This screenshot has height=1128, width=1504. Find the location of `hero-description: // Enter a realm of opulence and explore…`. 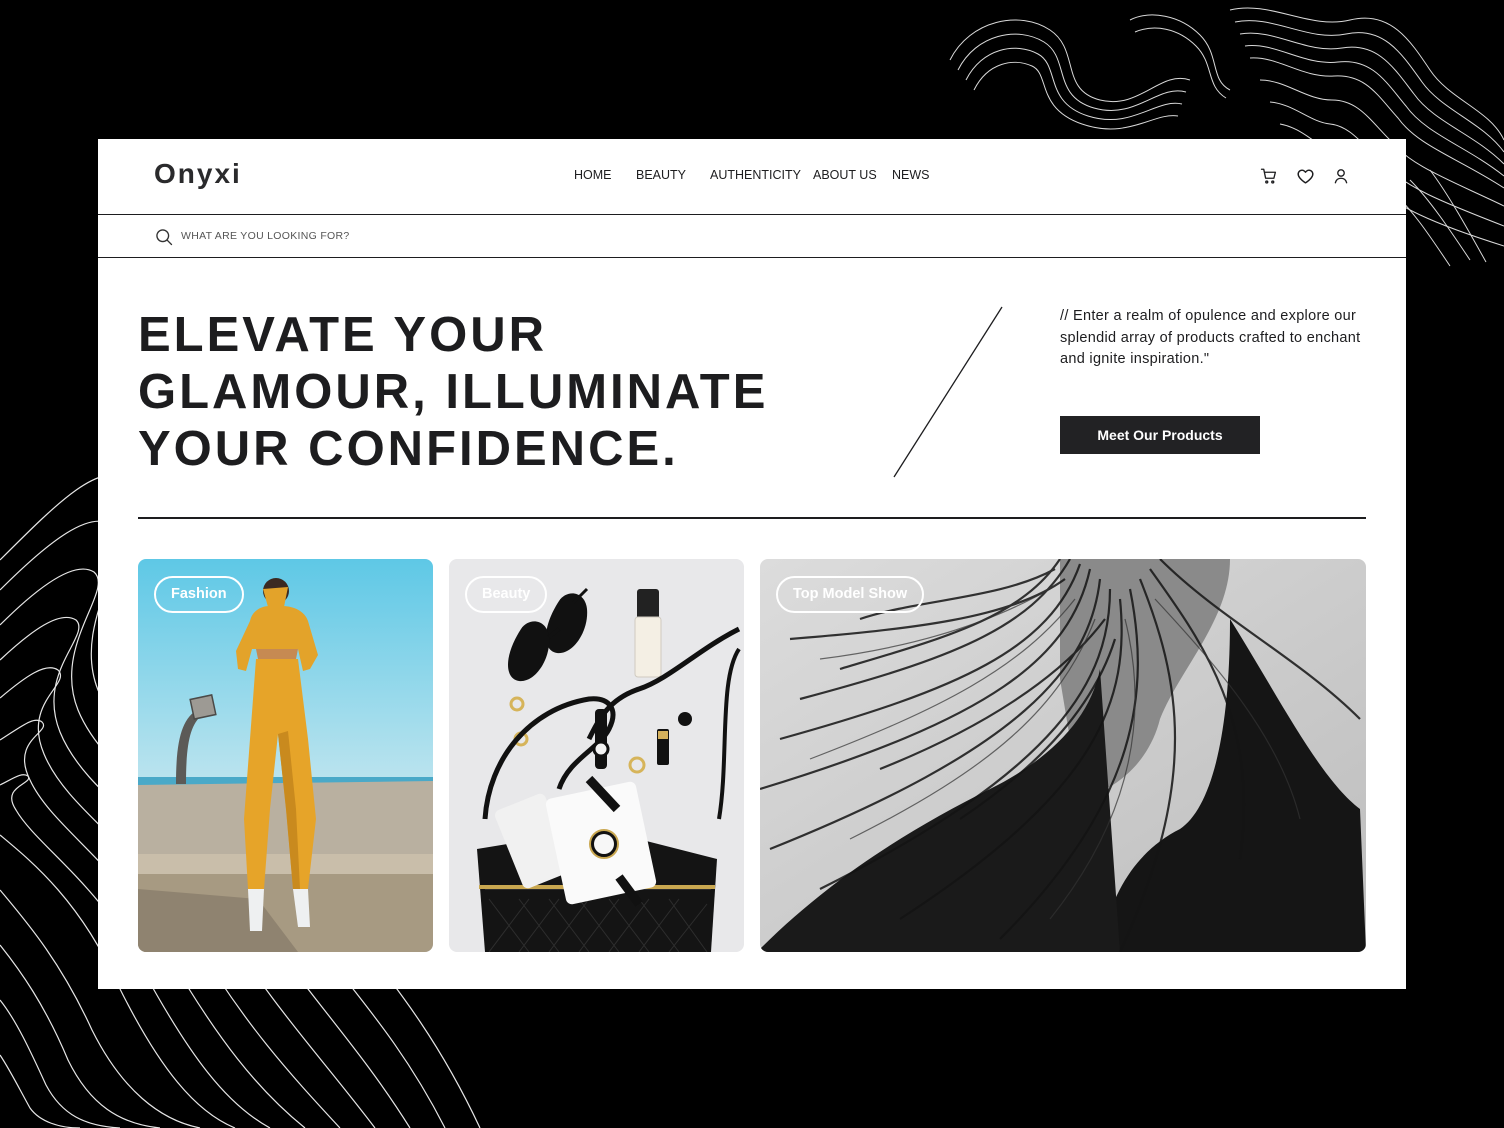

hero-description: // Enter a realm of opulence and explore… is located at coordinates (1210, 337).